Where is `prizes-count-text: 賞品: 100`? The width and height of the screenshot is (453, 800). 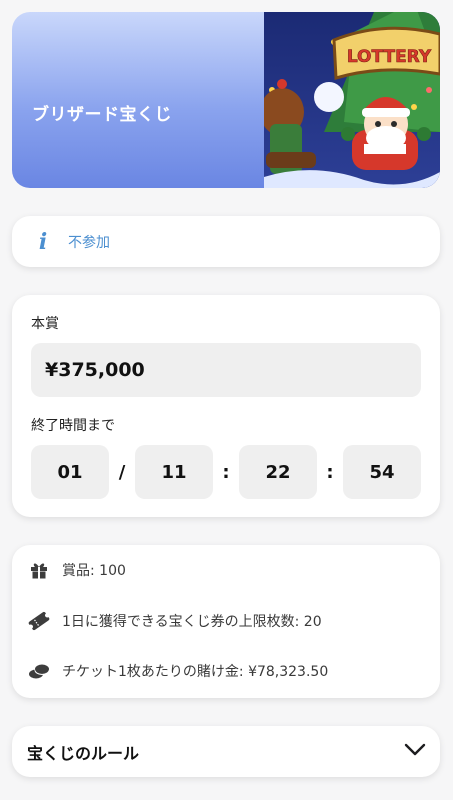 prizes-count-text: 賞品: 100 is located at coordinates (94, 571).